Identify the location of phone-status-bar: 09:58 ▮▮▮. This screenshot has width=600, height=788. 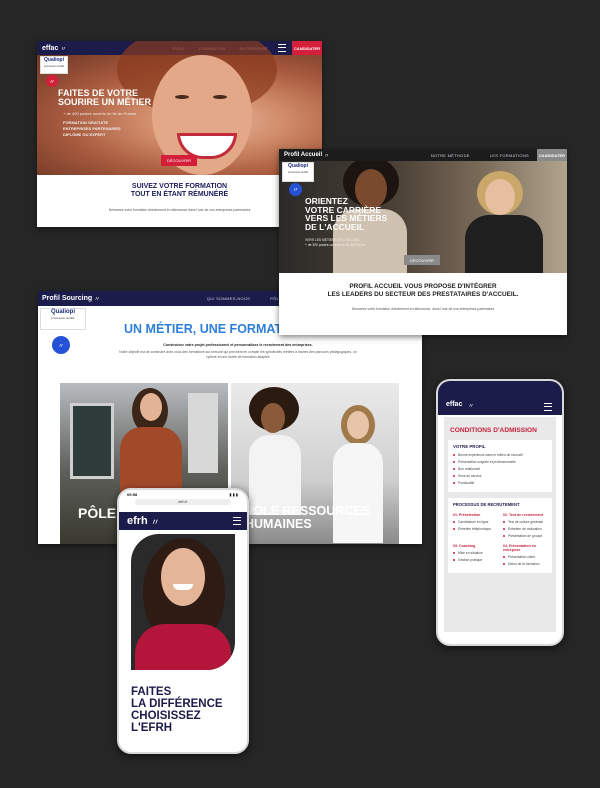
(183, 494).